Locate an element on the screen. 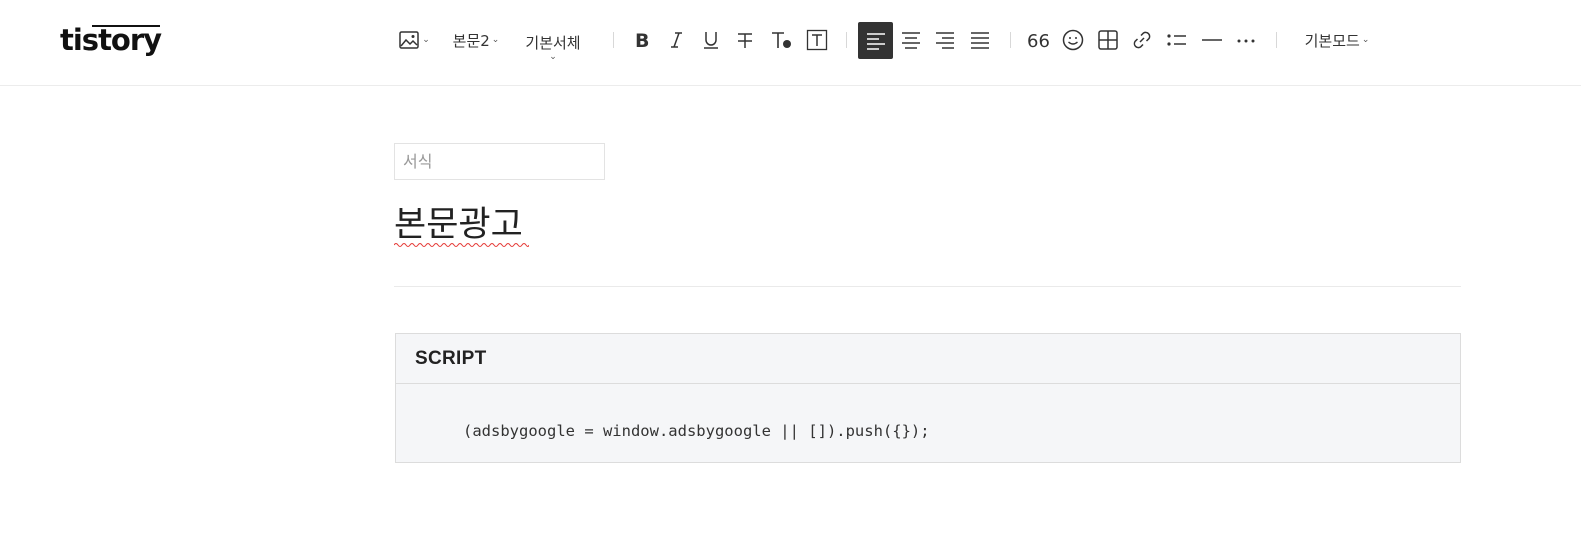  format-input is located at coordinates (499, 161).